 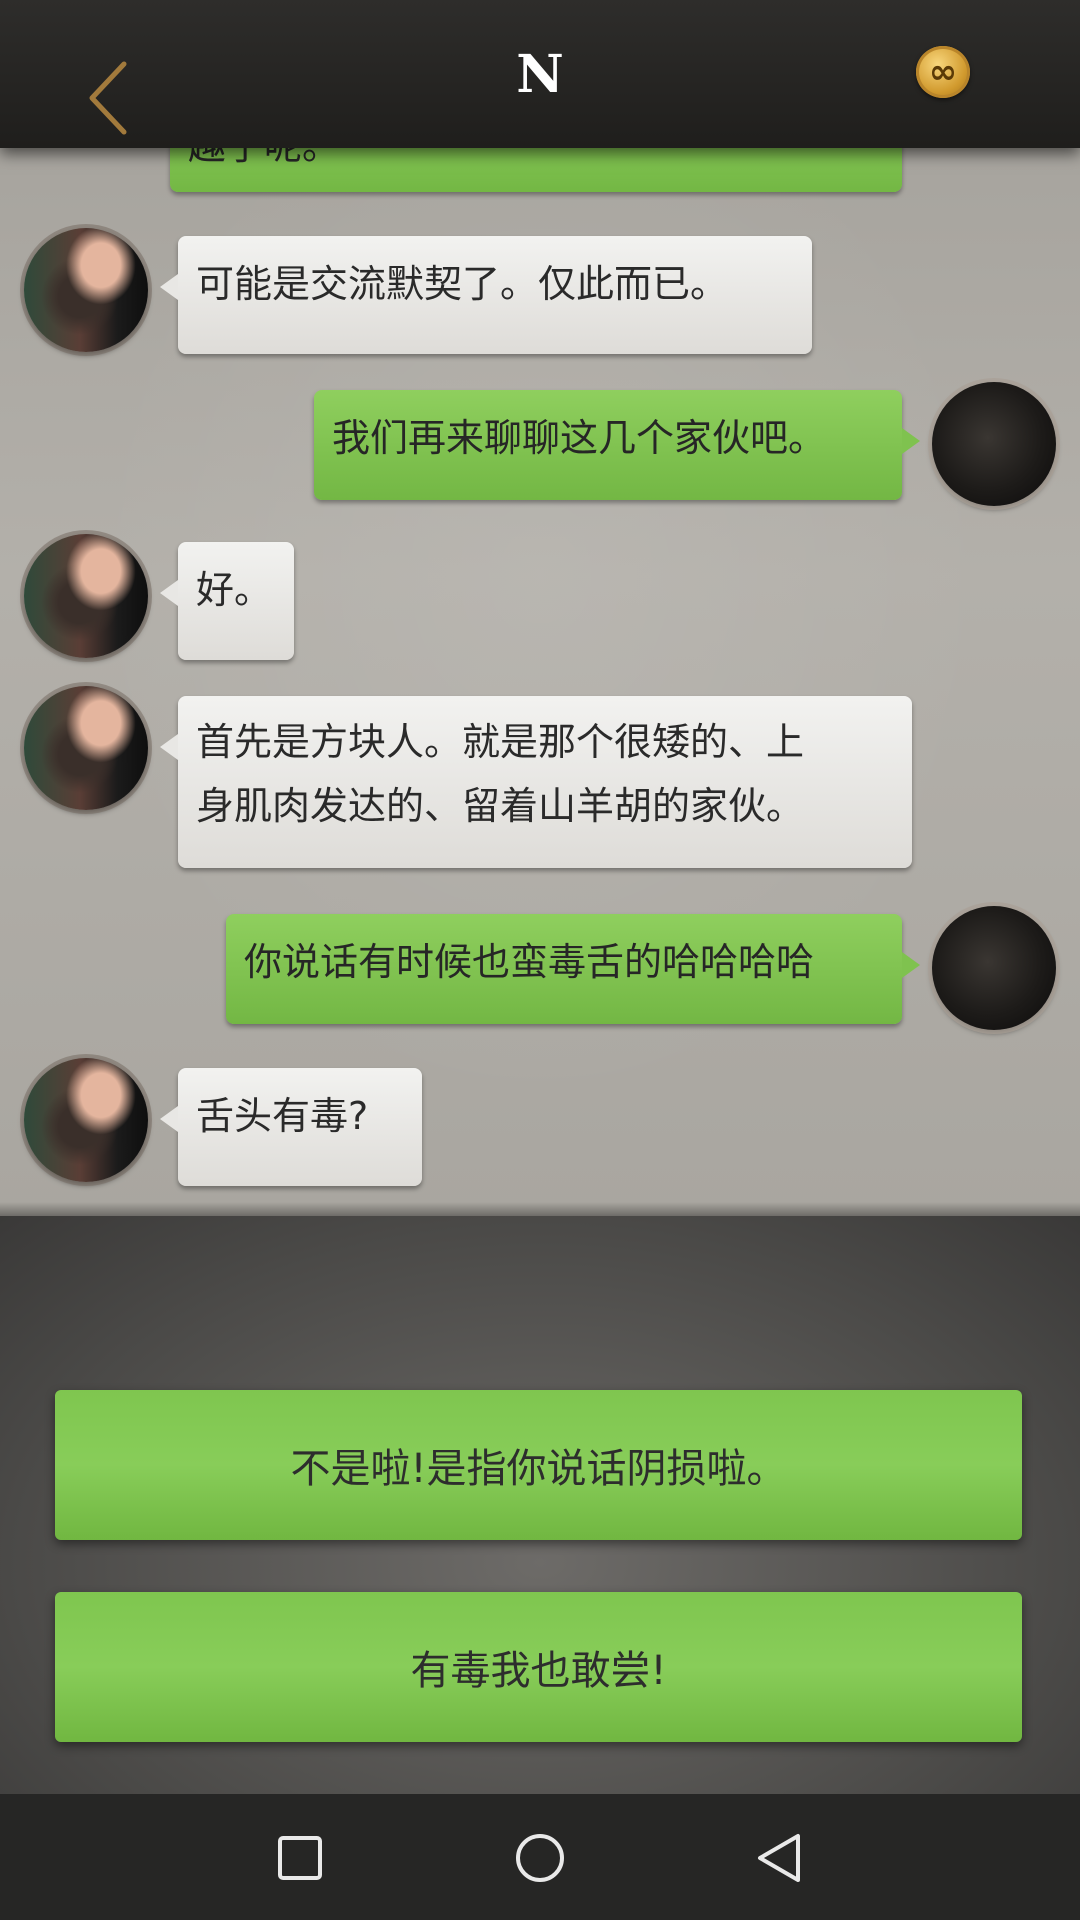 What do you see at coordinates (540, 74) in the screenshot?
I see `top-bar: N ∞` at bounding box center [540, 74].